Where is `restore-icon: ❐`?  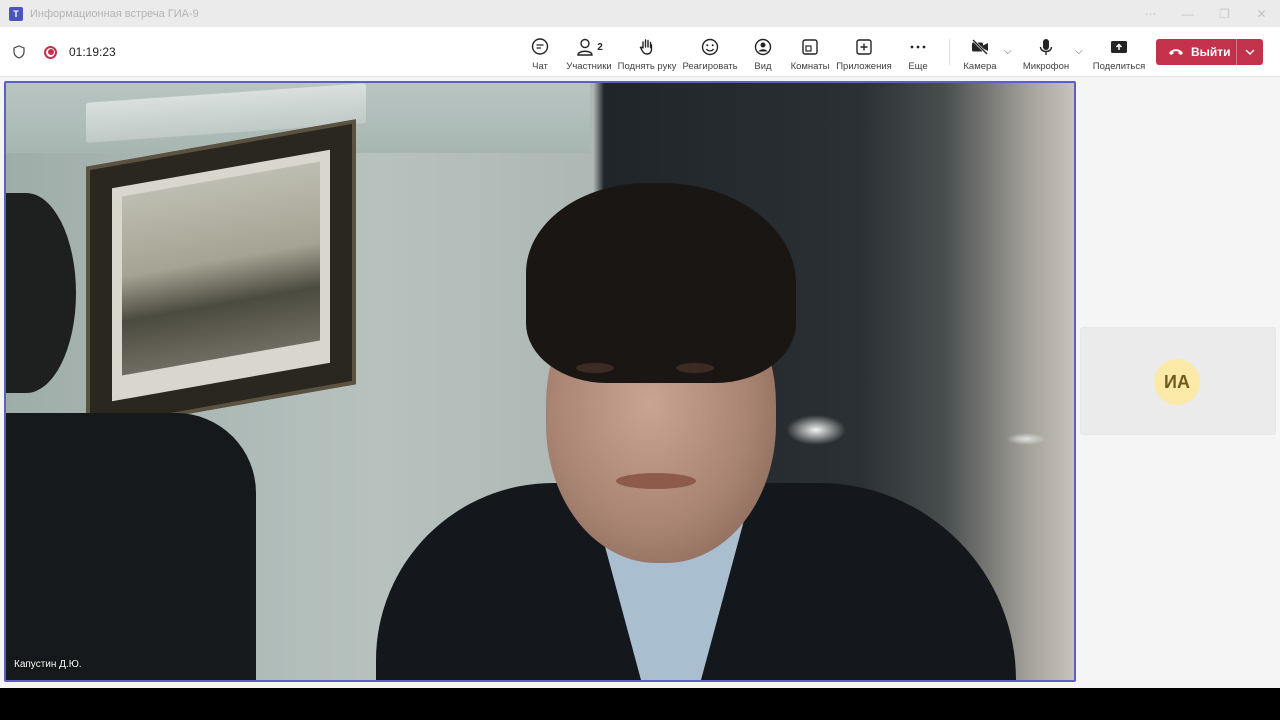 restore-icon: ❐ is located at coordinates (1224, 13).